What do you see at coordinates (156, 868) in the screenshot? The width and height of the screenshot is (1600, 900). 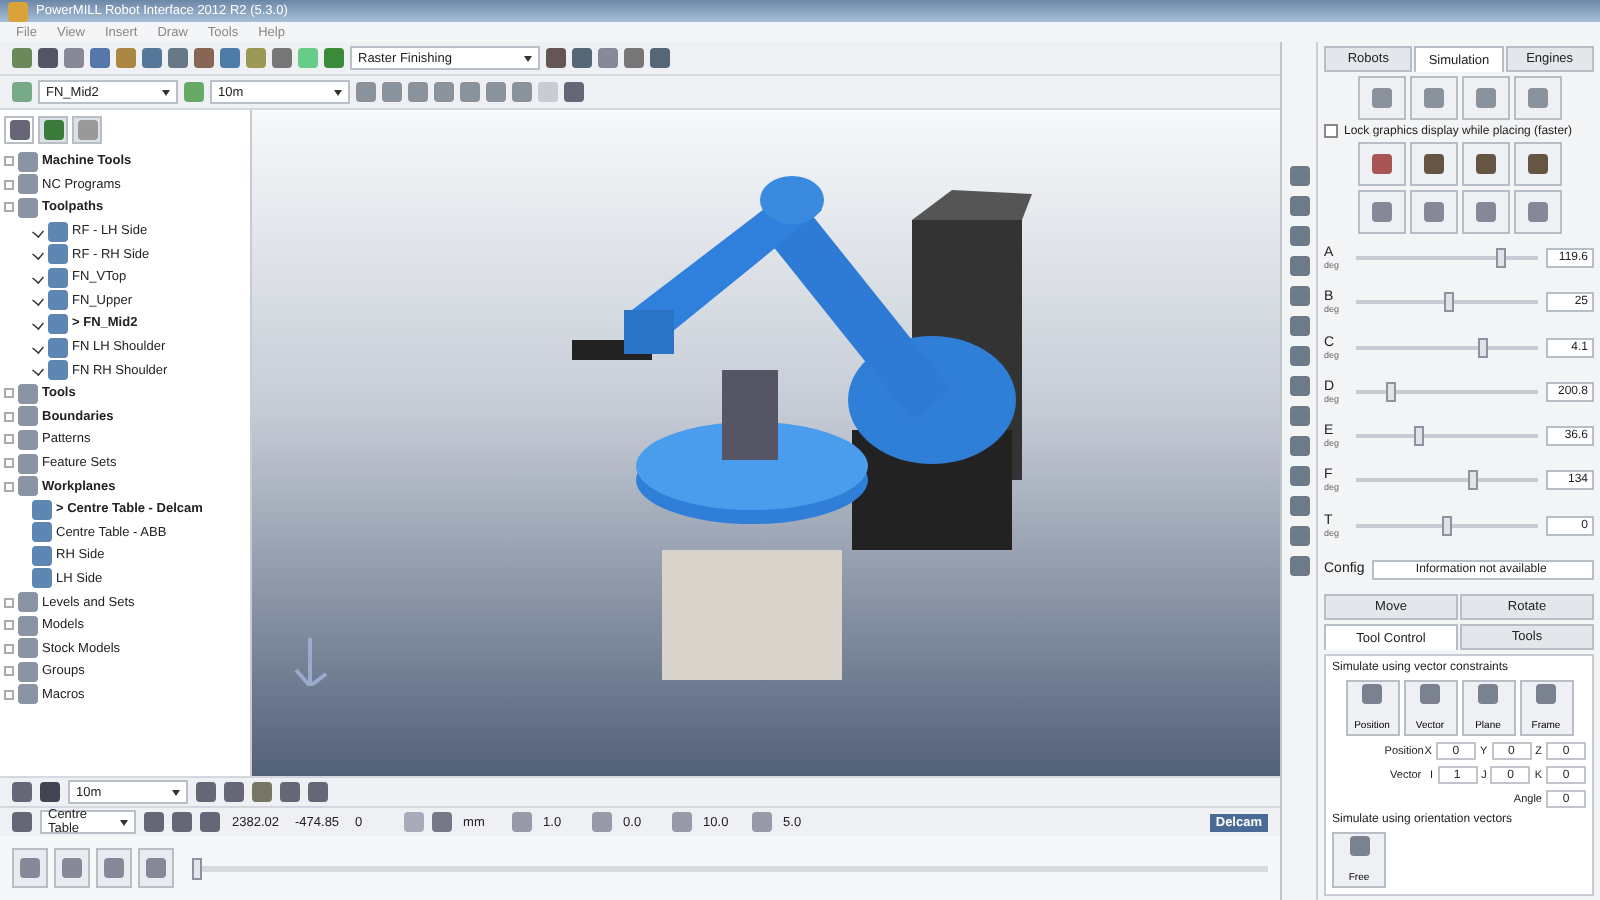 I see `pause-button` at bounding box center [156, 868].